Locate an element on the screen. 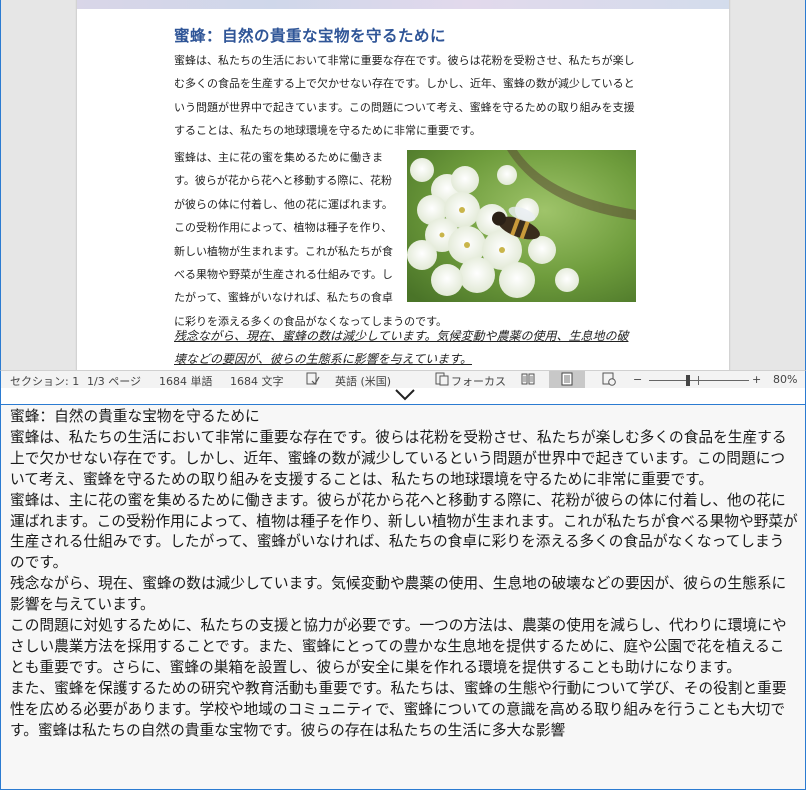  document-title: 蜜蜂：自然の貴重な宝物を守るために is located at coordinates (310, 36).